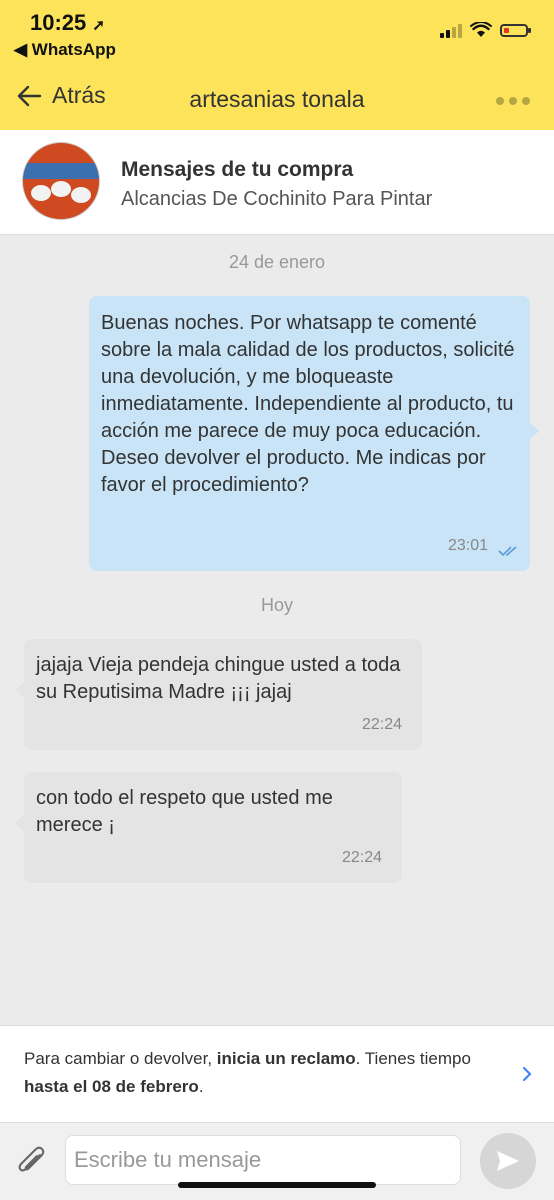  Describe the element at coordinates (451, 30) in the screenshot. I see `signal-icon` at that location.